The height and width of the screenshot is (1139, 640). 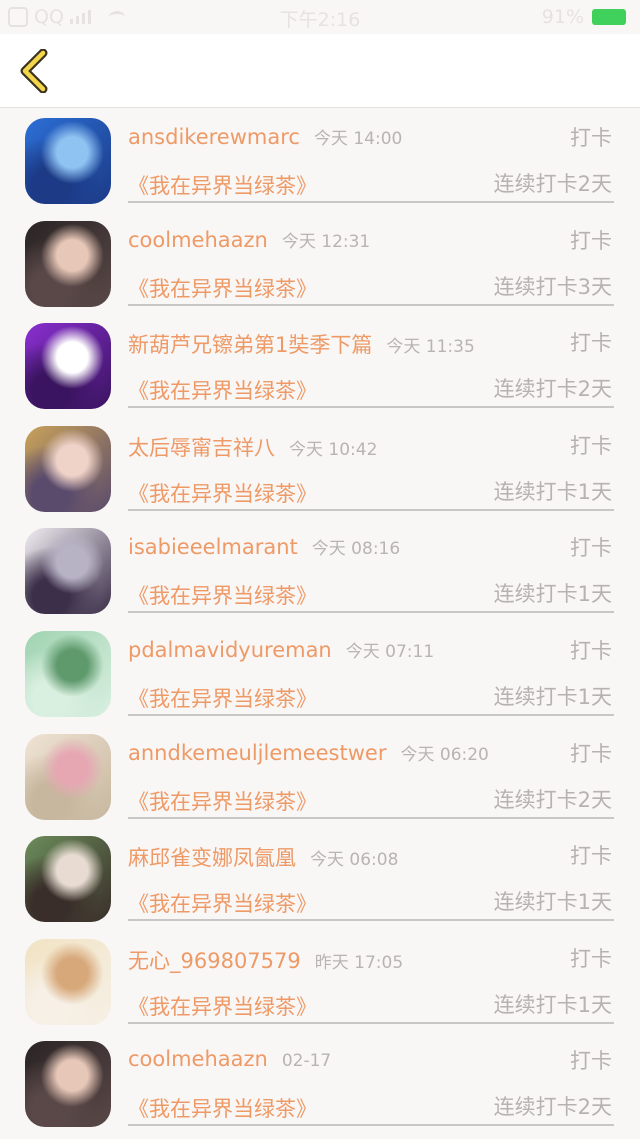 What do you see at coordinates (358, 139) in the screenshot?
I see `timestamp: 今天 14:00` at bounding box center [358, 139].